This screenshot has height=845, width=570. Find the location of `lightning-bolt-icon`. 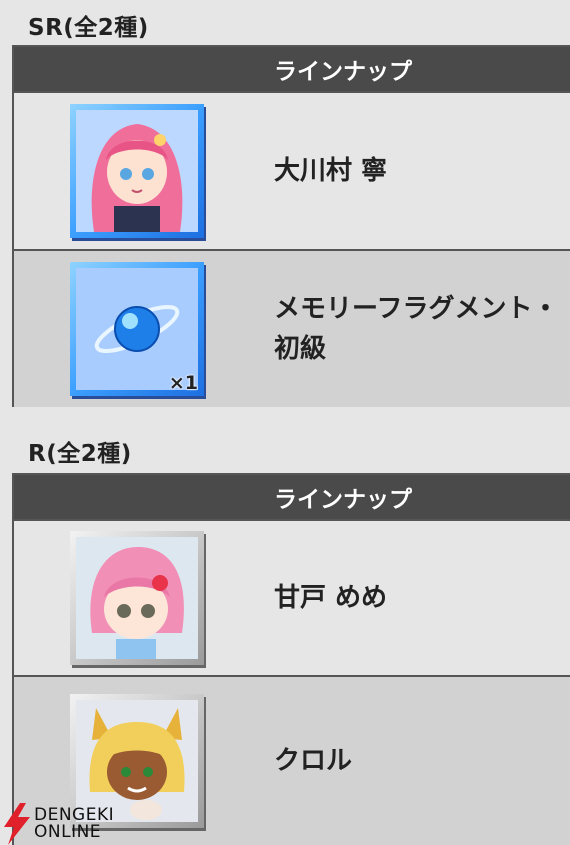

lightning-bolt-icon is located at coordinates (17, 824).